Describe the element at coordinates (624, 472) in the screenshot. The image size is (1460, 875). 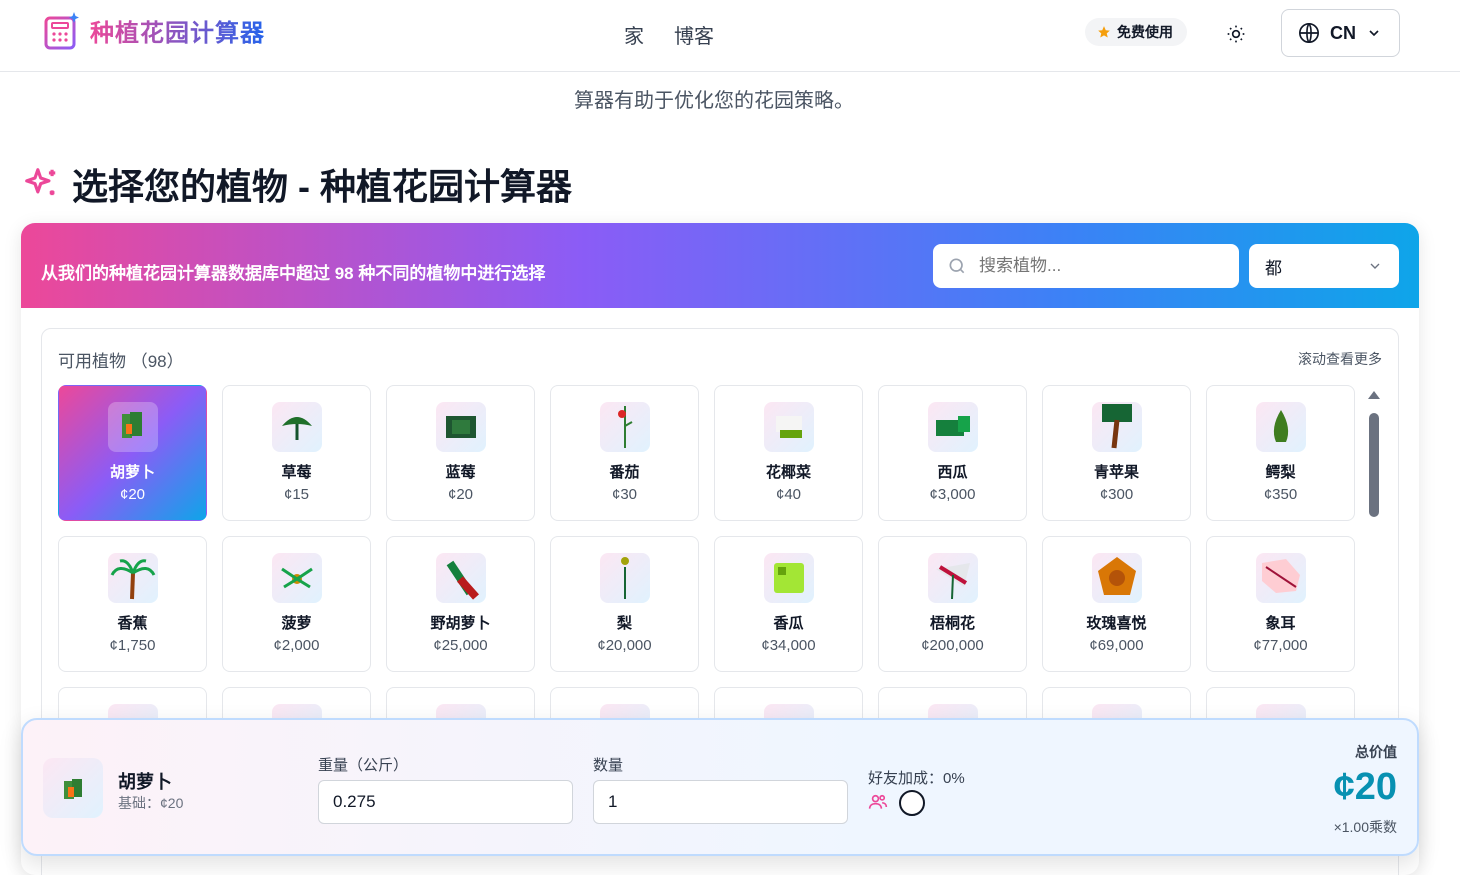
I see `plant-name: 番茄` at that location.